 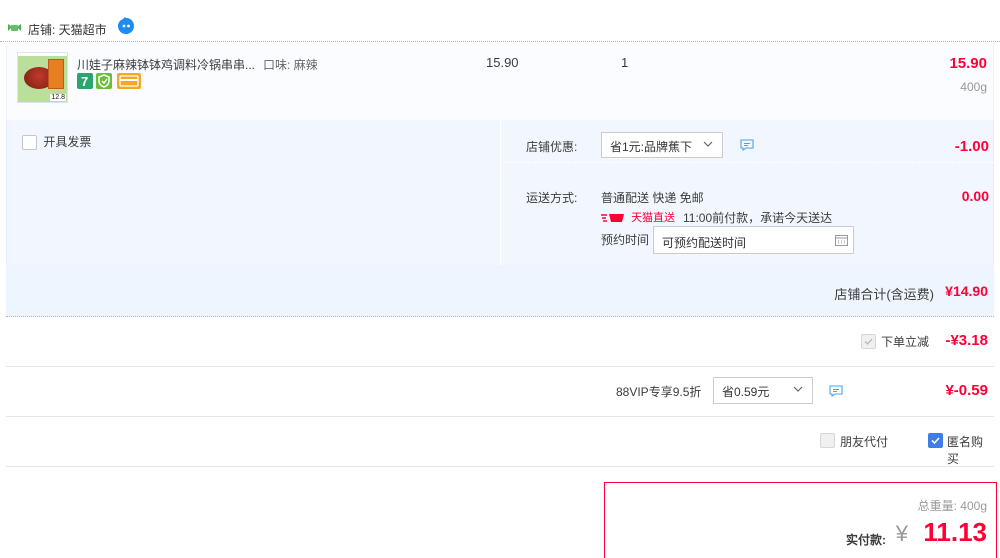 I want to click on shop-name: 店铺: 天猫超市, so click(x=67, y=29).